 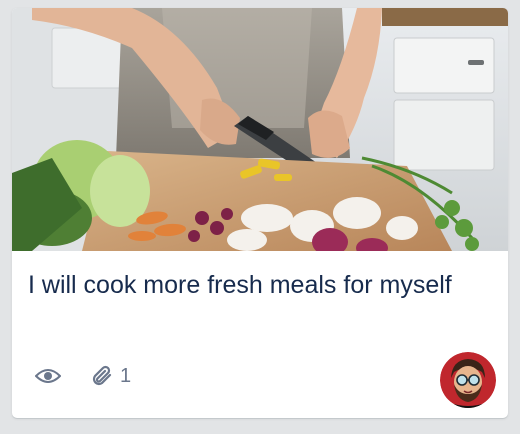 I want to click on member-avatar, so click(x=468, y=380).